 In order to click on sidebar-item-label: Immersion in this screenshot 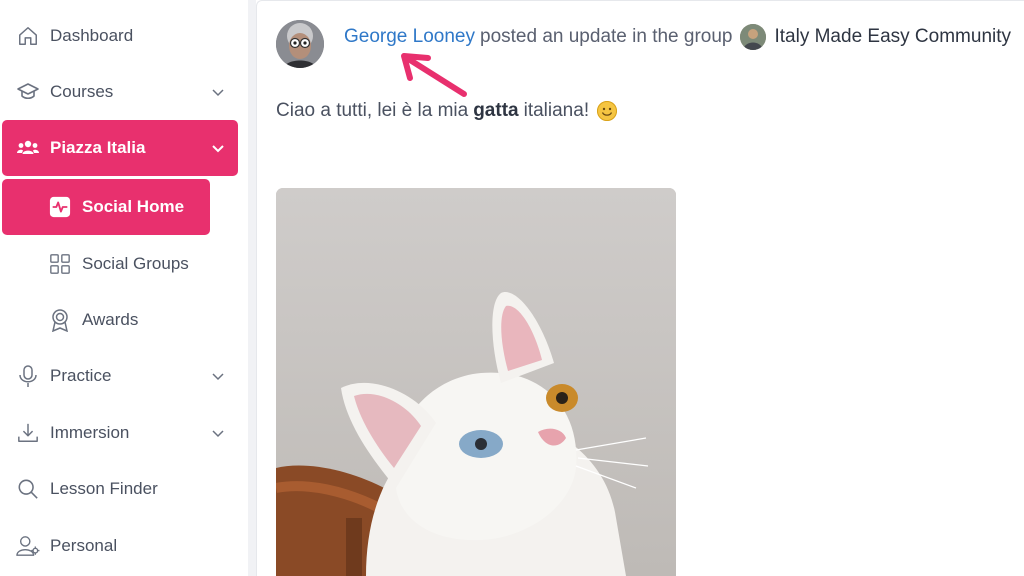, I will do `click(90, 432)`.